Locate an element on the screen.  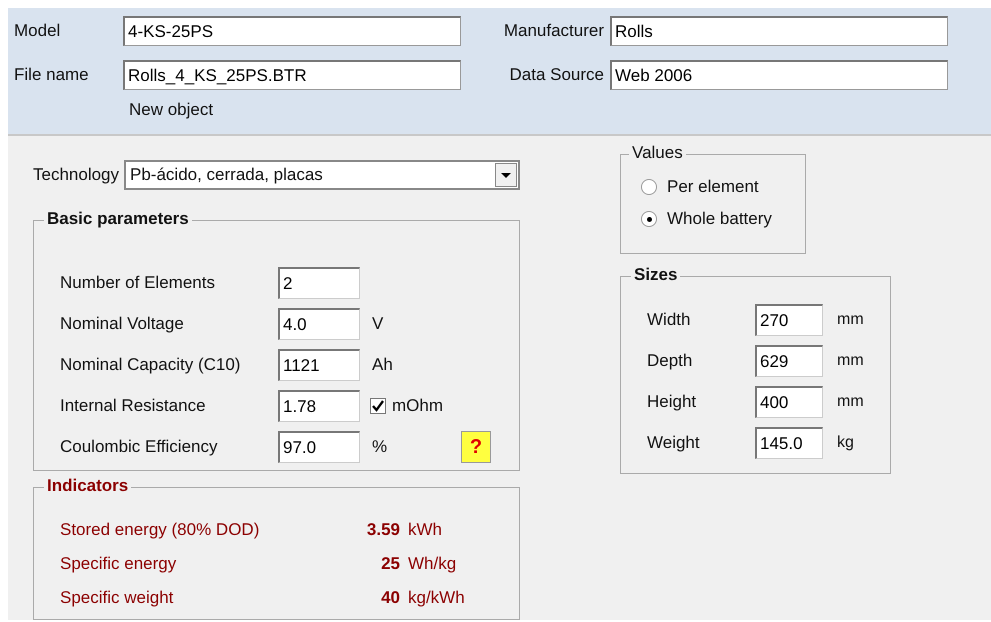
number-field: 97.0 is located at coordinates (319, 447).